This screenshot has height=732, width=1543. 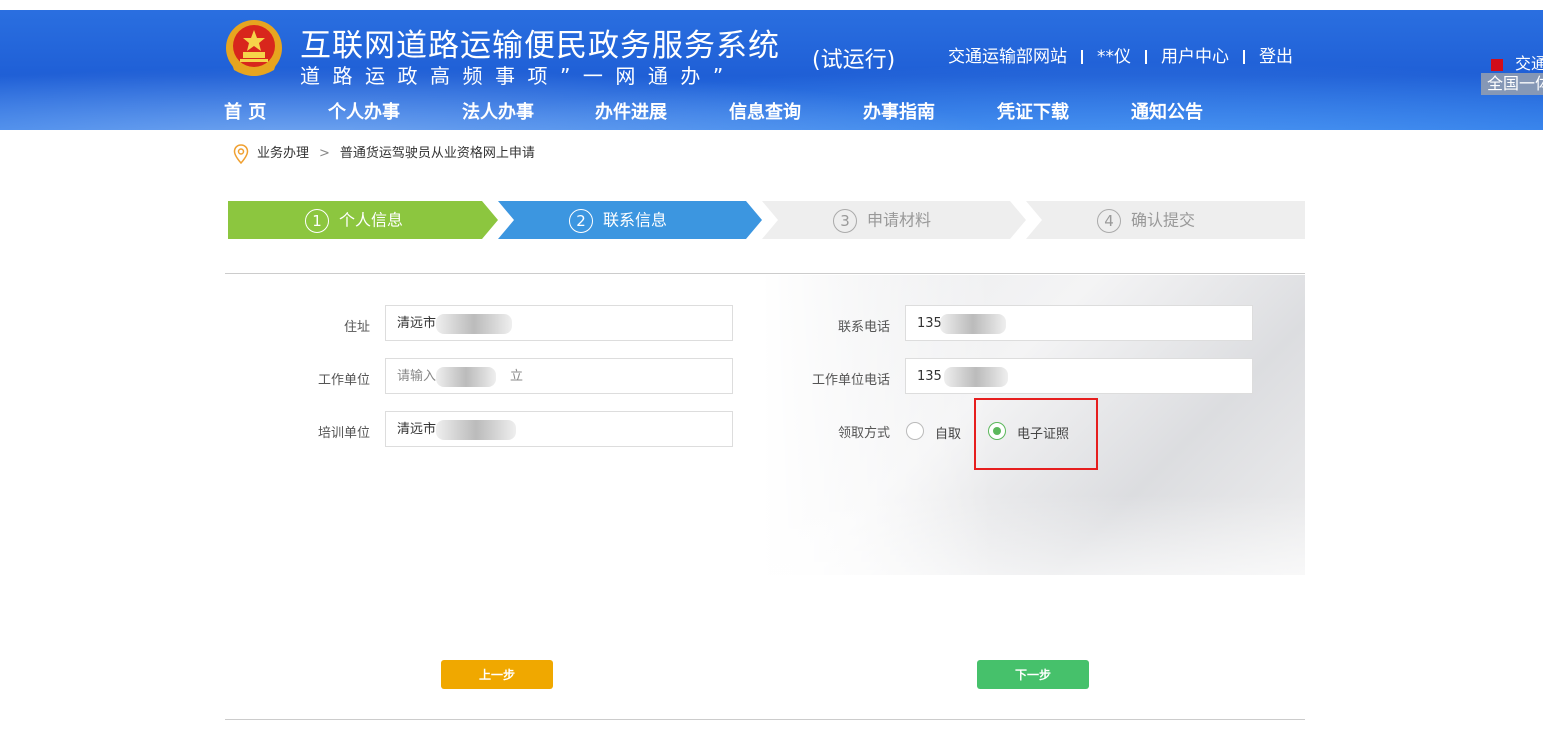 I want to click on corner-notice: 交通, so click(x=1517, y=62).